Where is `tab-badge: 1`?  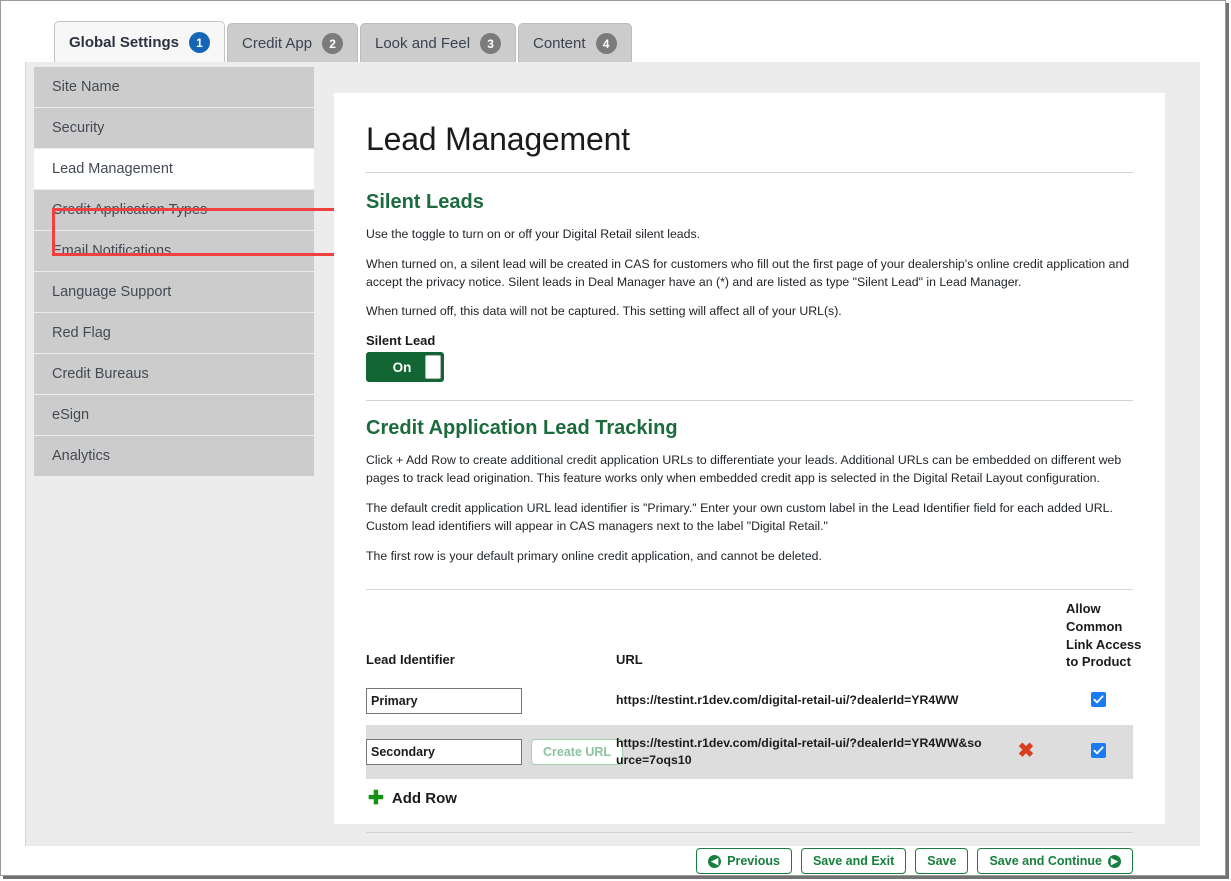
tab-badge: 1 is located at coordinates (200, 42).